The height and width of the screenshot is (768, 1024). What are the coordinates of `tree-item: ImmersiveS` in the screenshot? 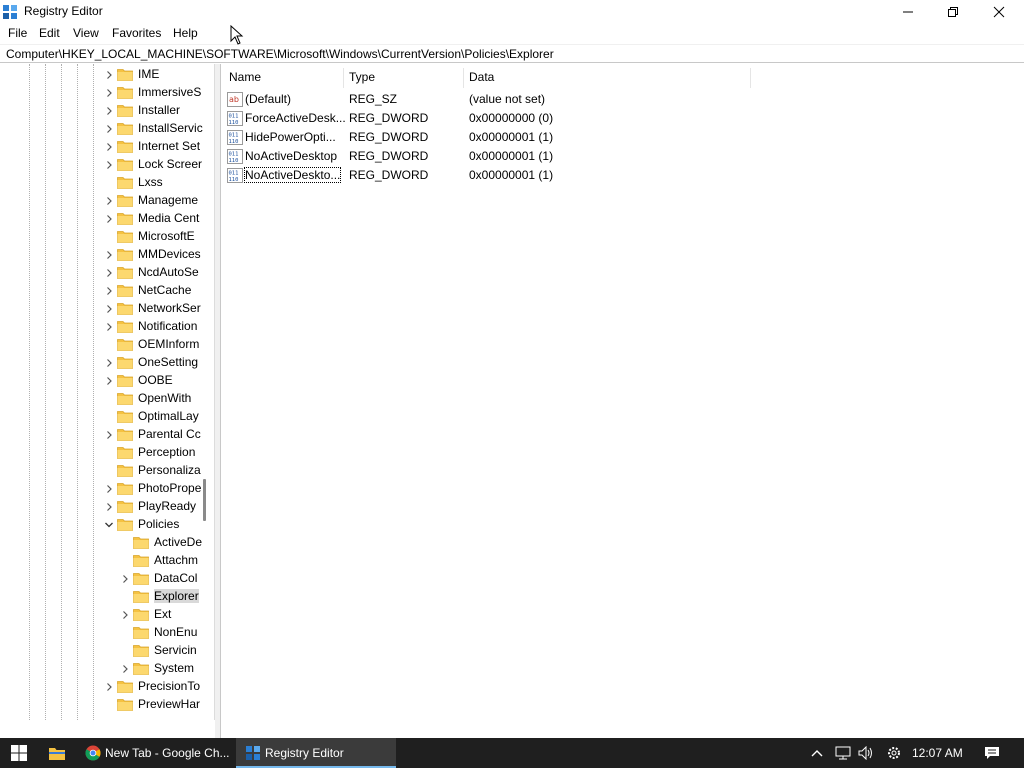 It's located at (107, 93).